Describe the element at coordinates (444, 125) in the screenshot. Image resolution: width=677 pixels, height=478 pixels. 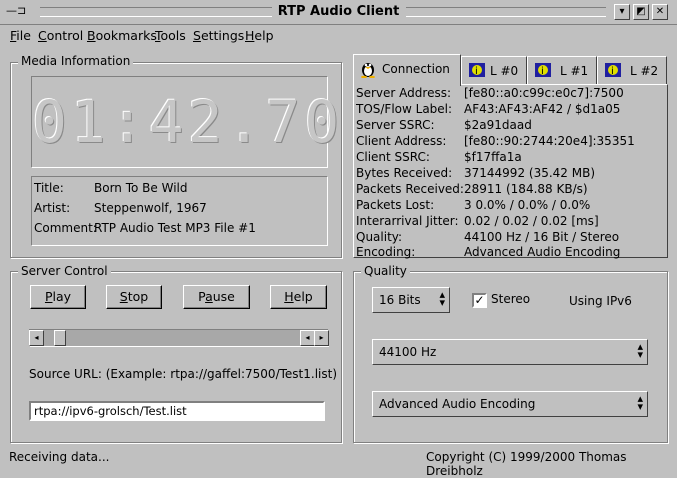
I see `conn-row: Server SSRC: $2a91daad` at that location.